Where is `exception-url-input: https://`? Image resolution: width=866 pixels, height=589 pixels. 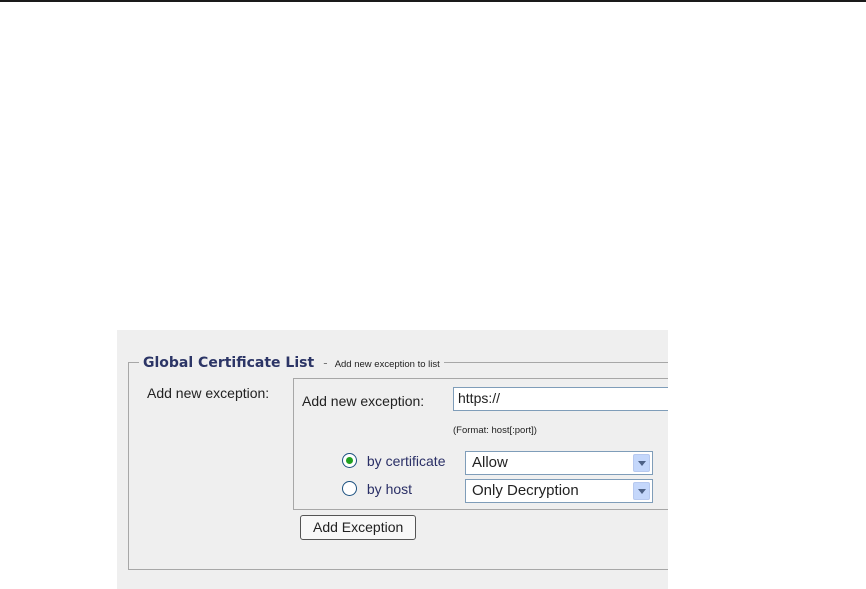 exception-url-input: https:// is located at coordinates (560, 399).